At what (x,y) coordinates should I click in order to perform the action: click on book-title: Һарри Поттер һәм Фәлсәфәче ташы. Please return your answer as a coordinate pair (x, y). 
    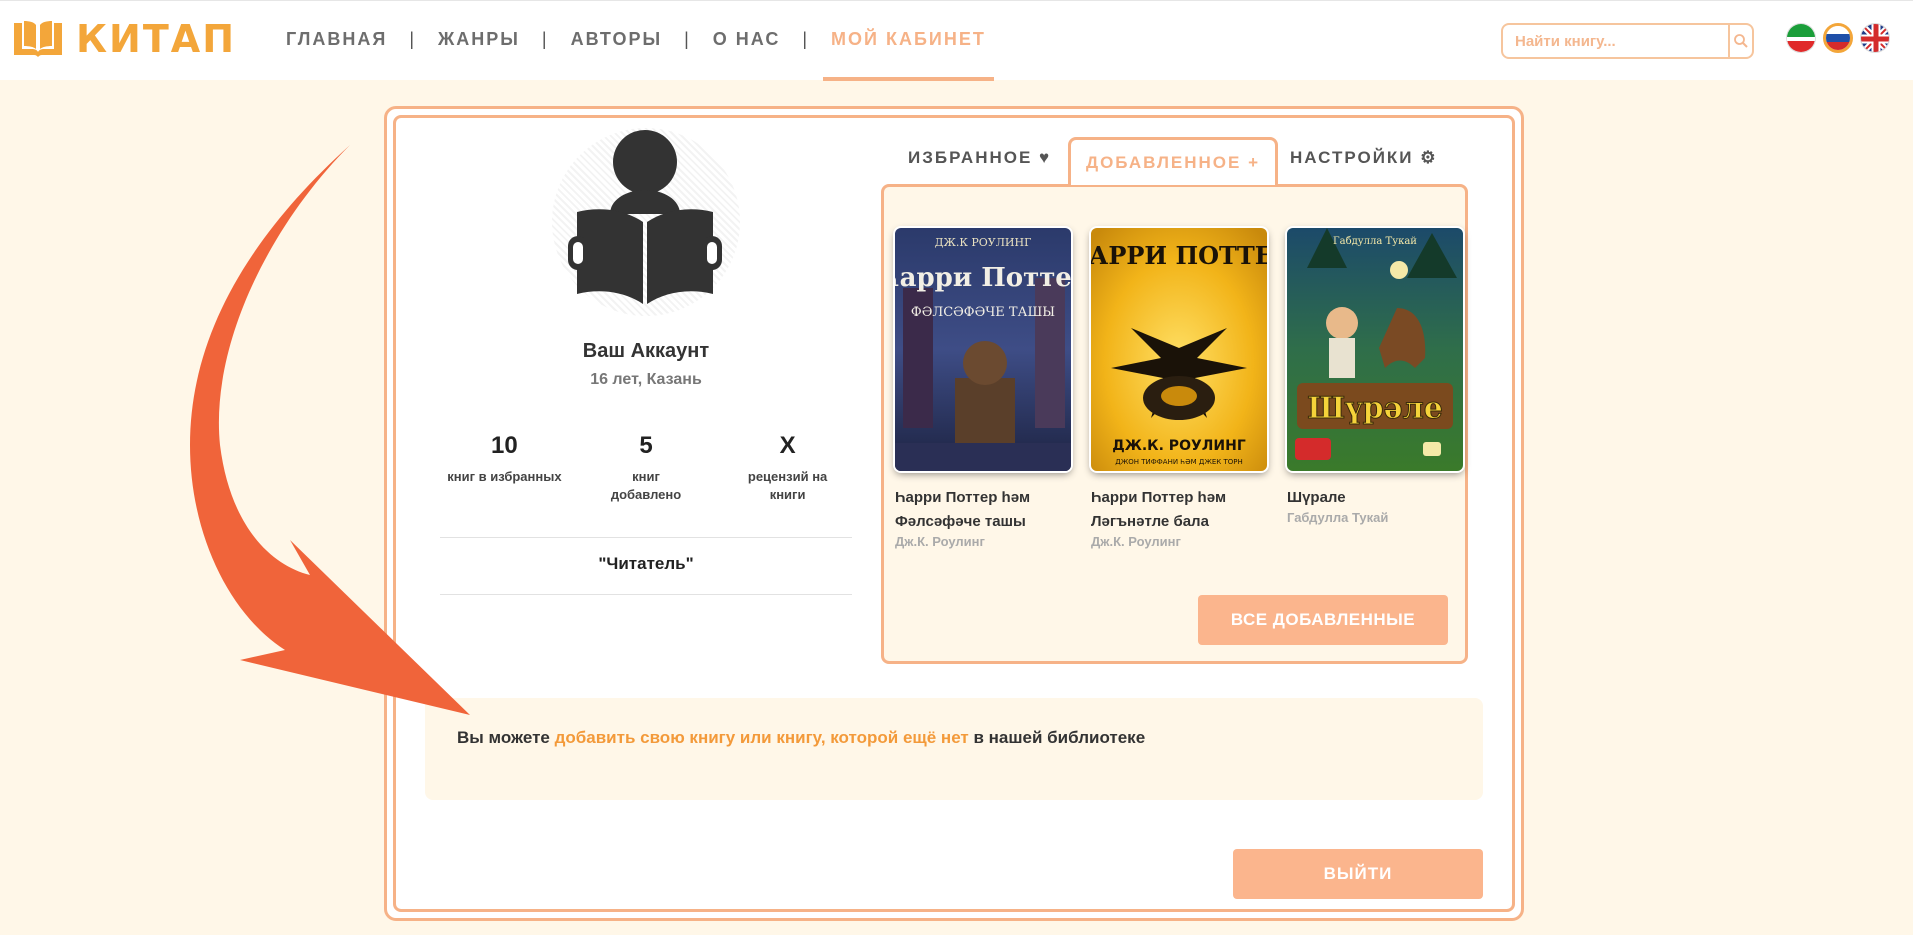
    Looking at the image, I should click on (983, 510).